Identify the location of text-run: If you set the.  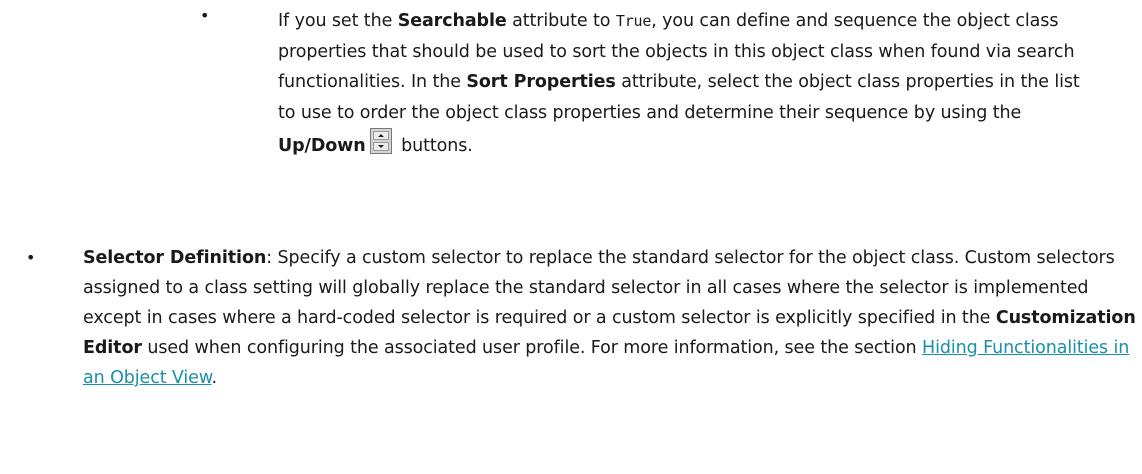
(338, 21).